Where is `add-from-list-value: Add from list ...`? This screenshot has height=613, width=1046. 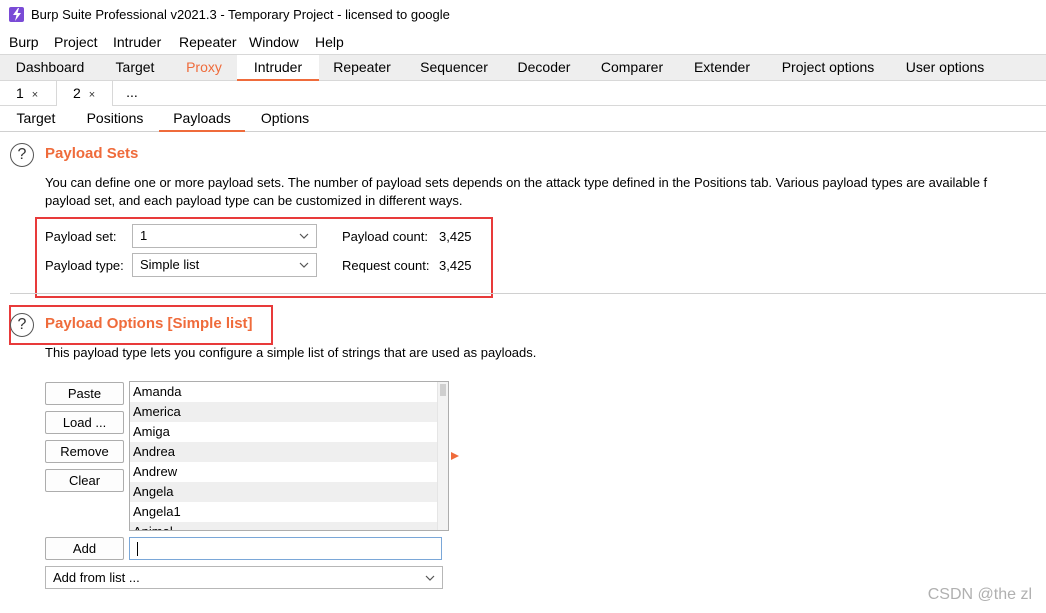
add-from-list-value: Add from list ... is located at coordinates (96, 577).